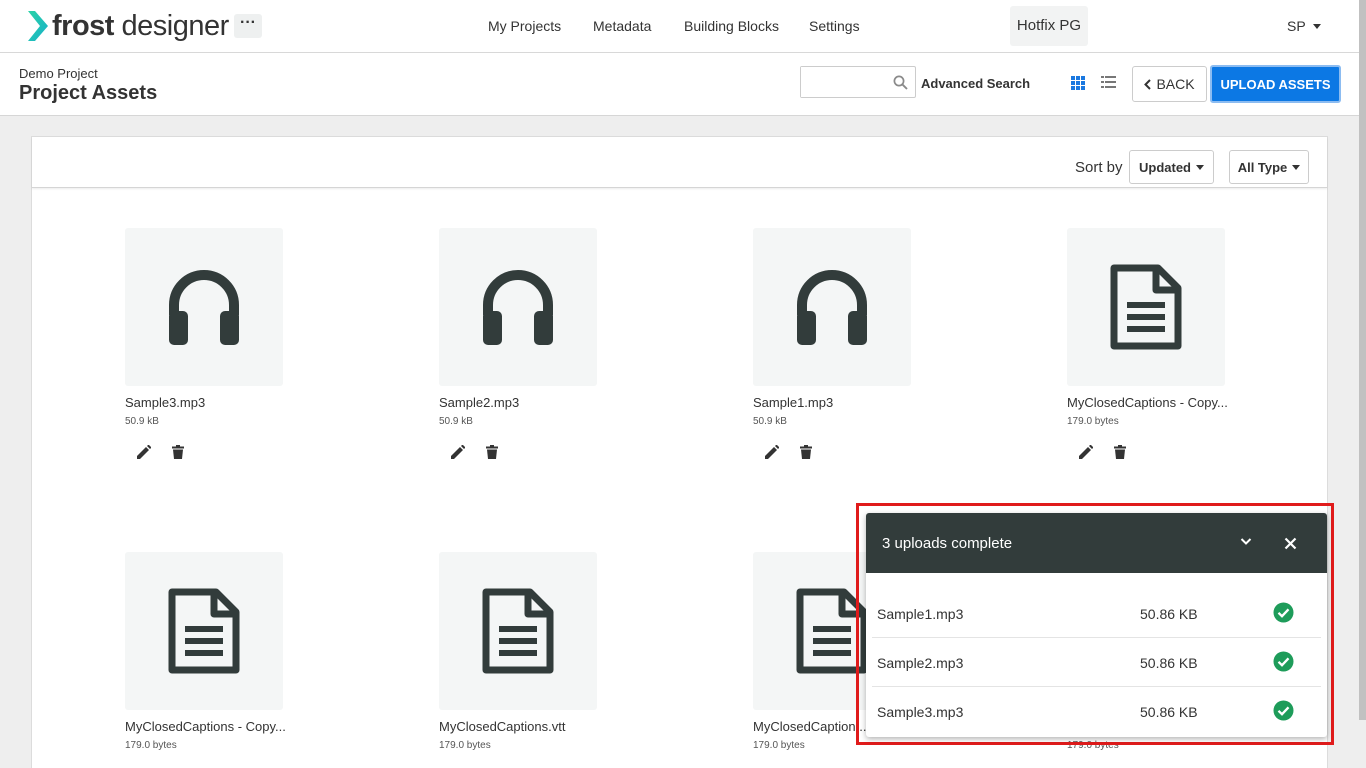  Describe the element at coordinates (920, 712) in the screenshot. I see `upload-file-name: Sample3.mp3` at that location.